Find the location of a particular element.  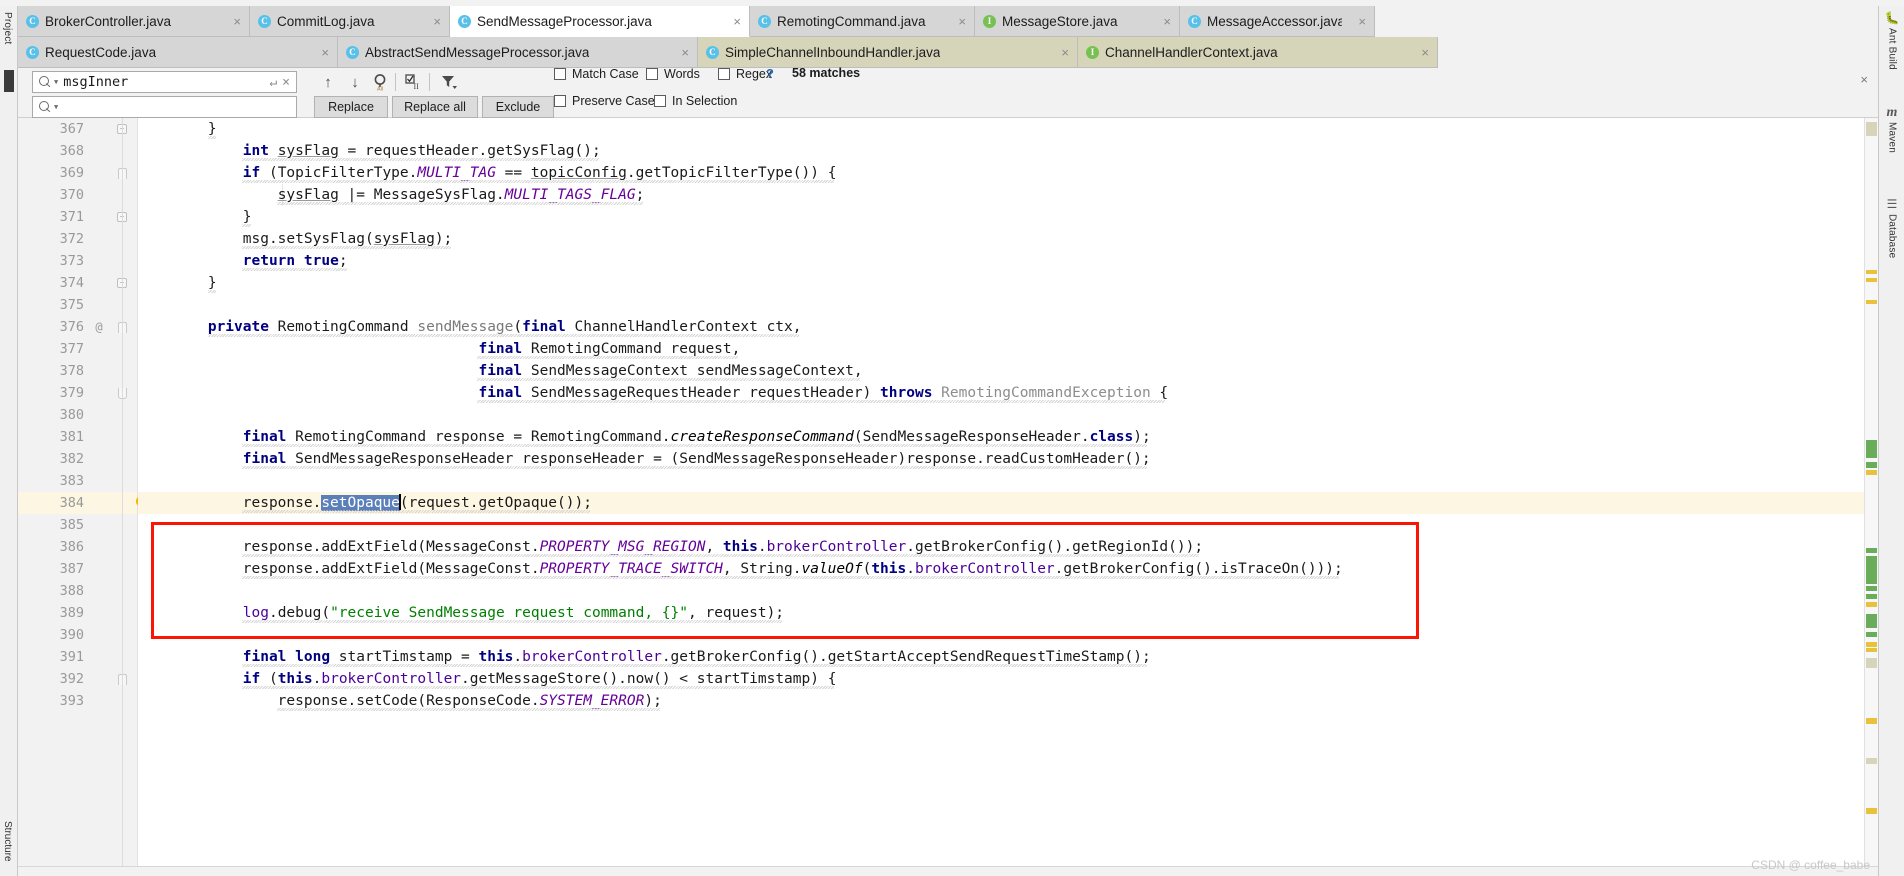

replace-input: ▼ is located at coordinates (164, 107).